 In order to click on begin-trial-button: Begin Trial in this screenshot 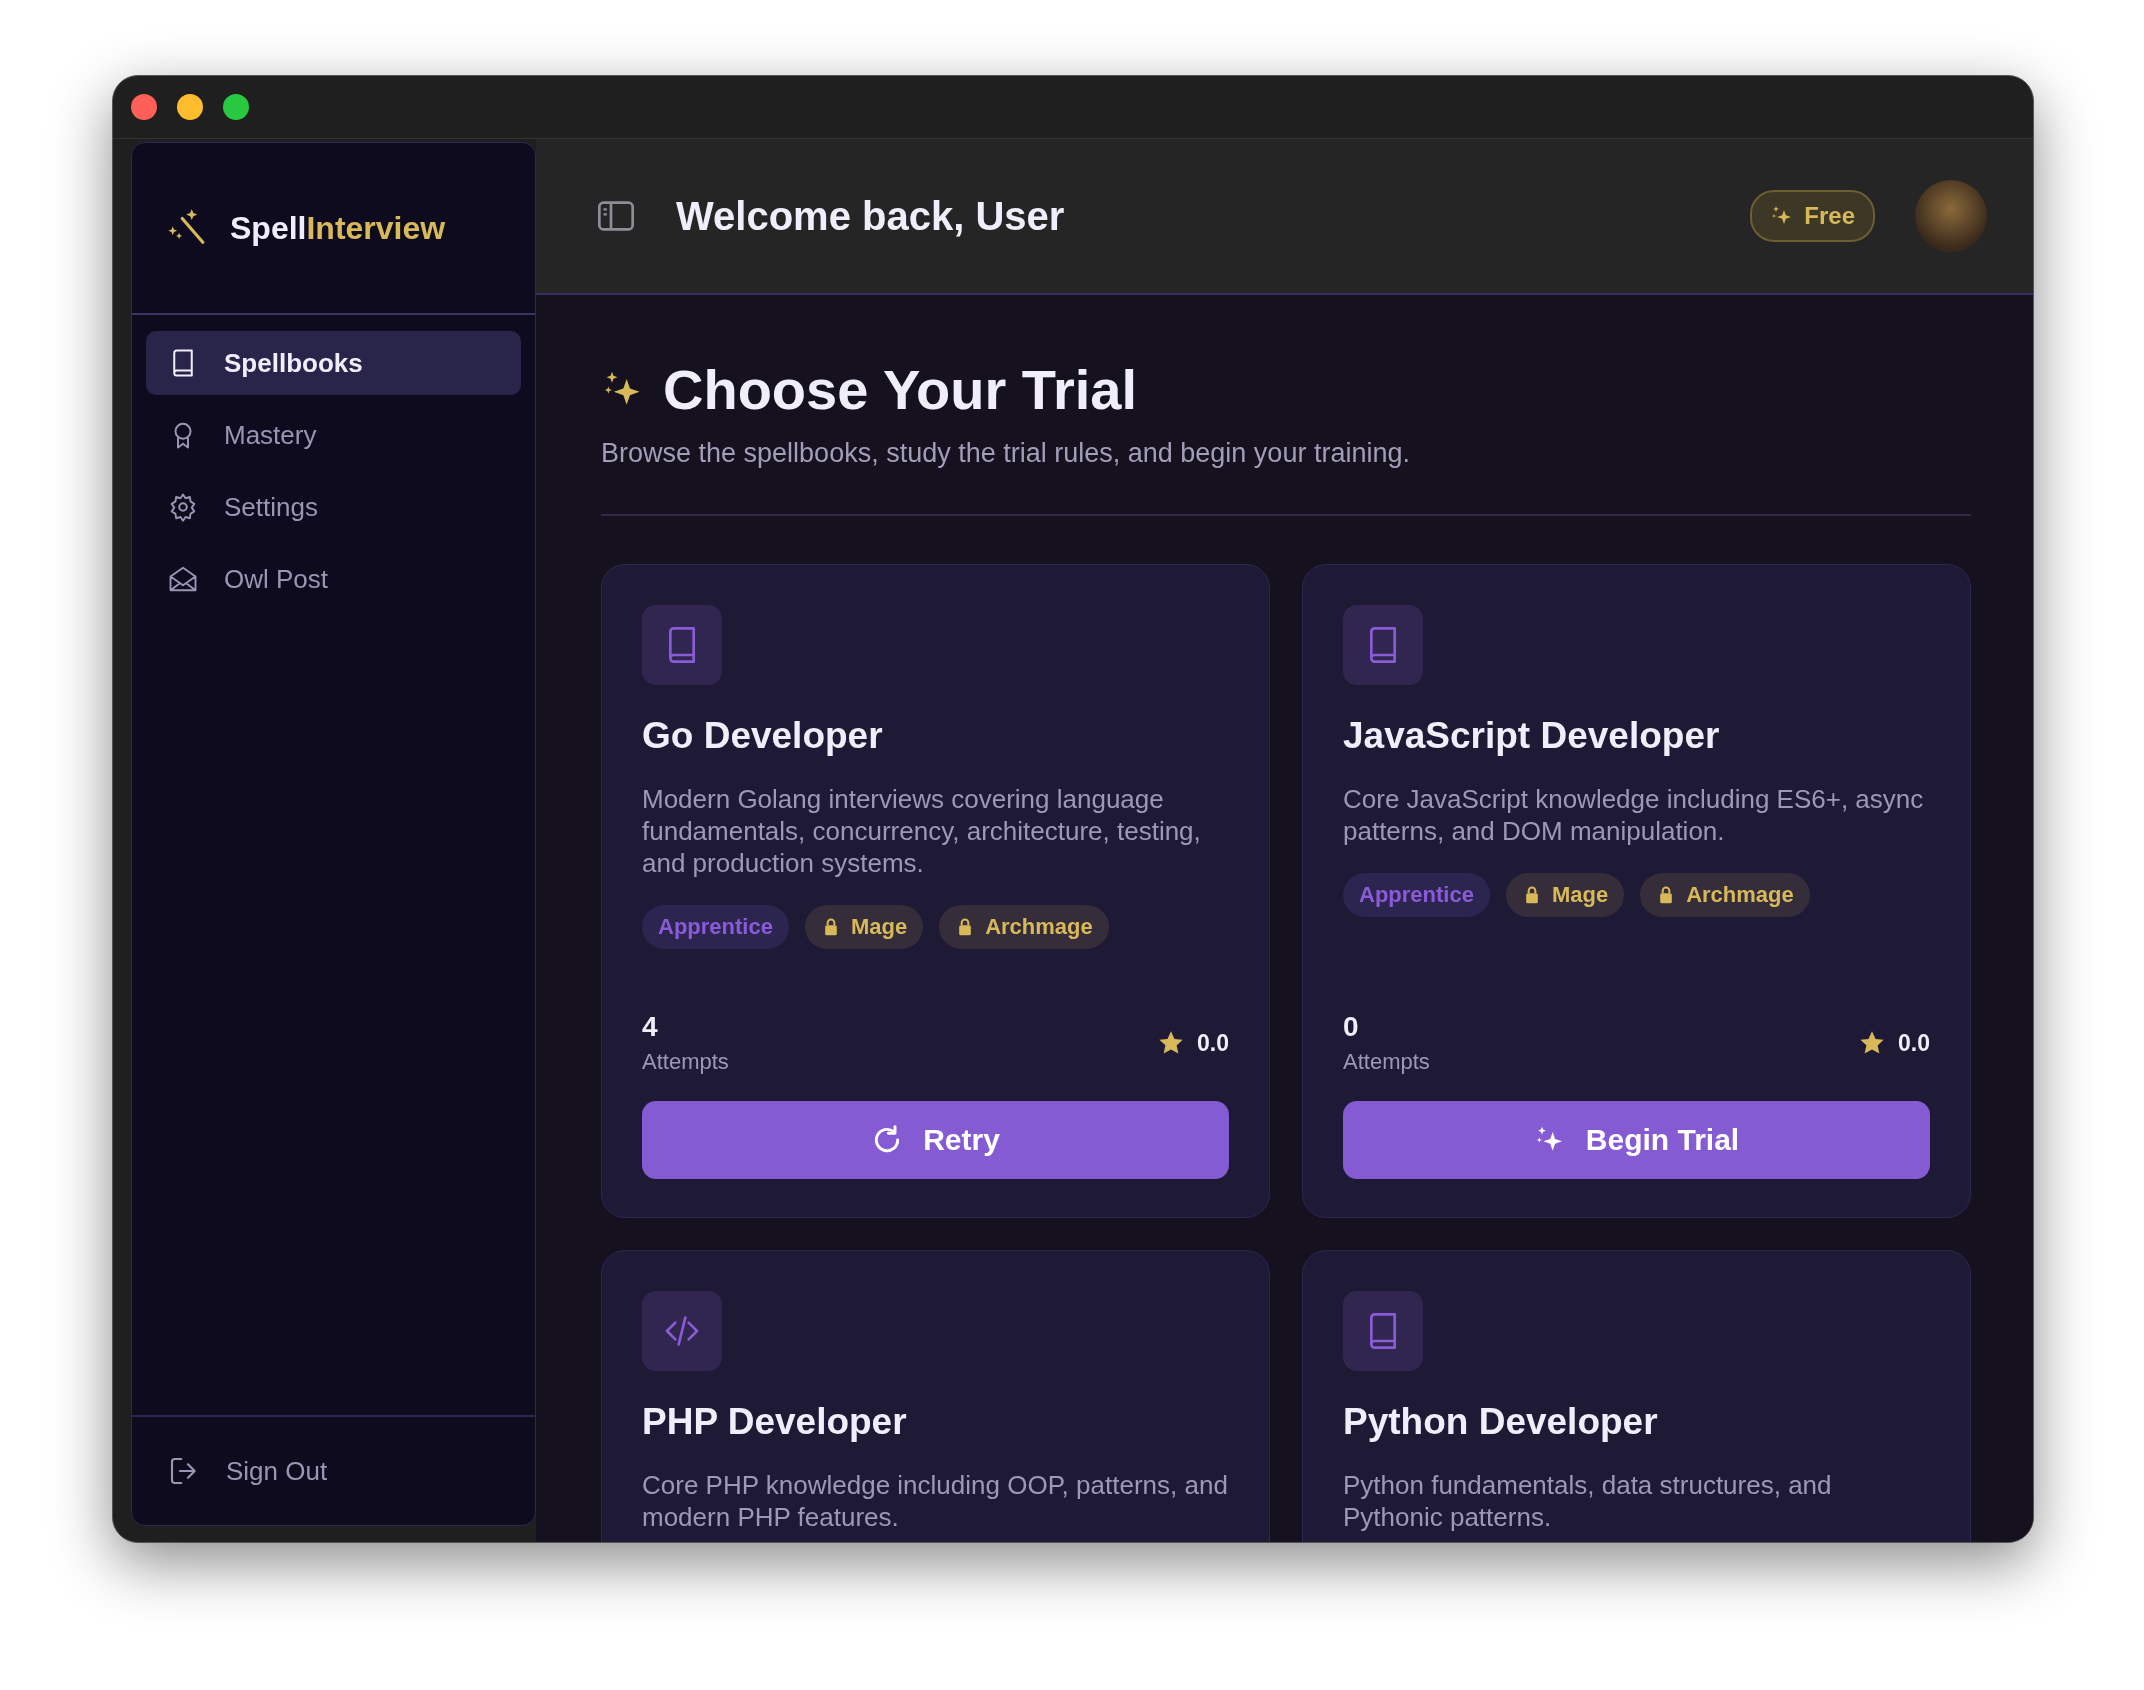, I will do `click(1636, 1140)`.